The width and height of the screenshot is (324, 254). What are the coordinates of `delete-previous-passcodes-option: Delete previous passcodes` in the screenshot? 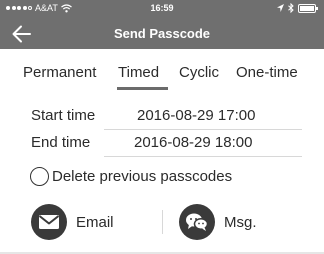 It's located at (131, 176).